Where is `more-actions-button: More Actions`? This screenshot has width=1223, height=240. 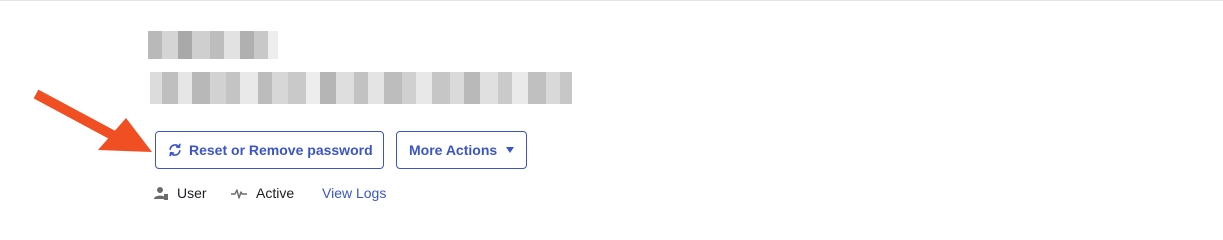
more-actions-button: More Actions is located at coordinates (461, 150).